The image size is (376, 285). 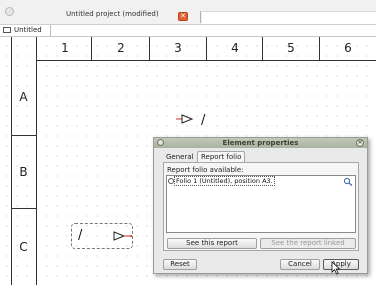 I want to click on project-tab: Untitled, so click(x=25, y=30).